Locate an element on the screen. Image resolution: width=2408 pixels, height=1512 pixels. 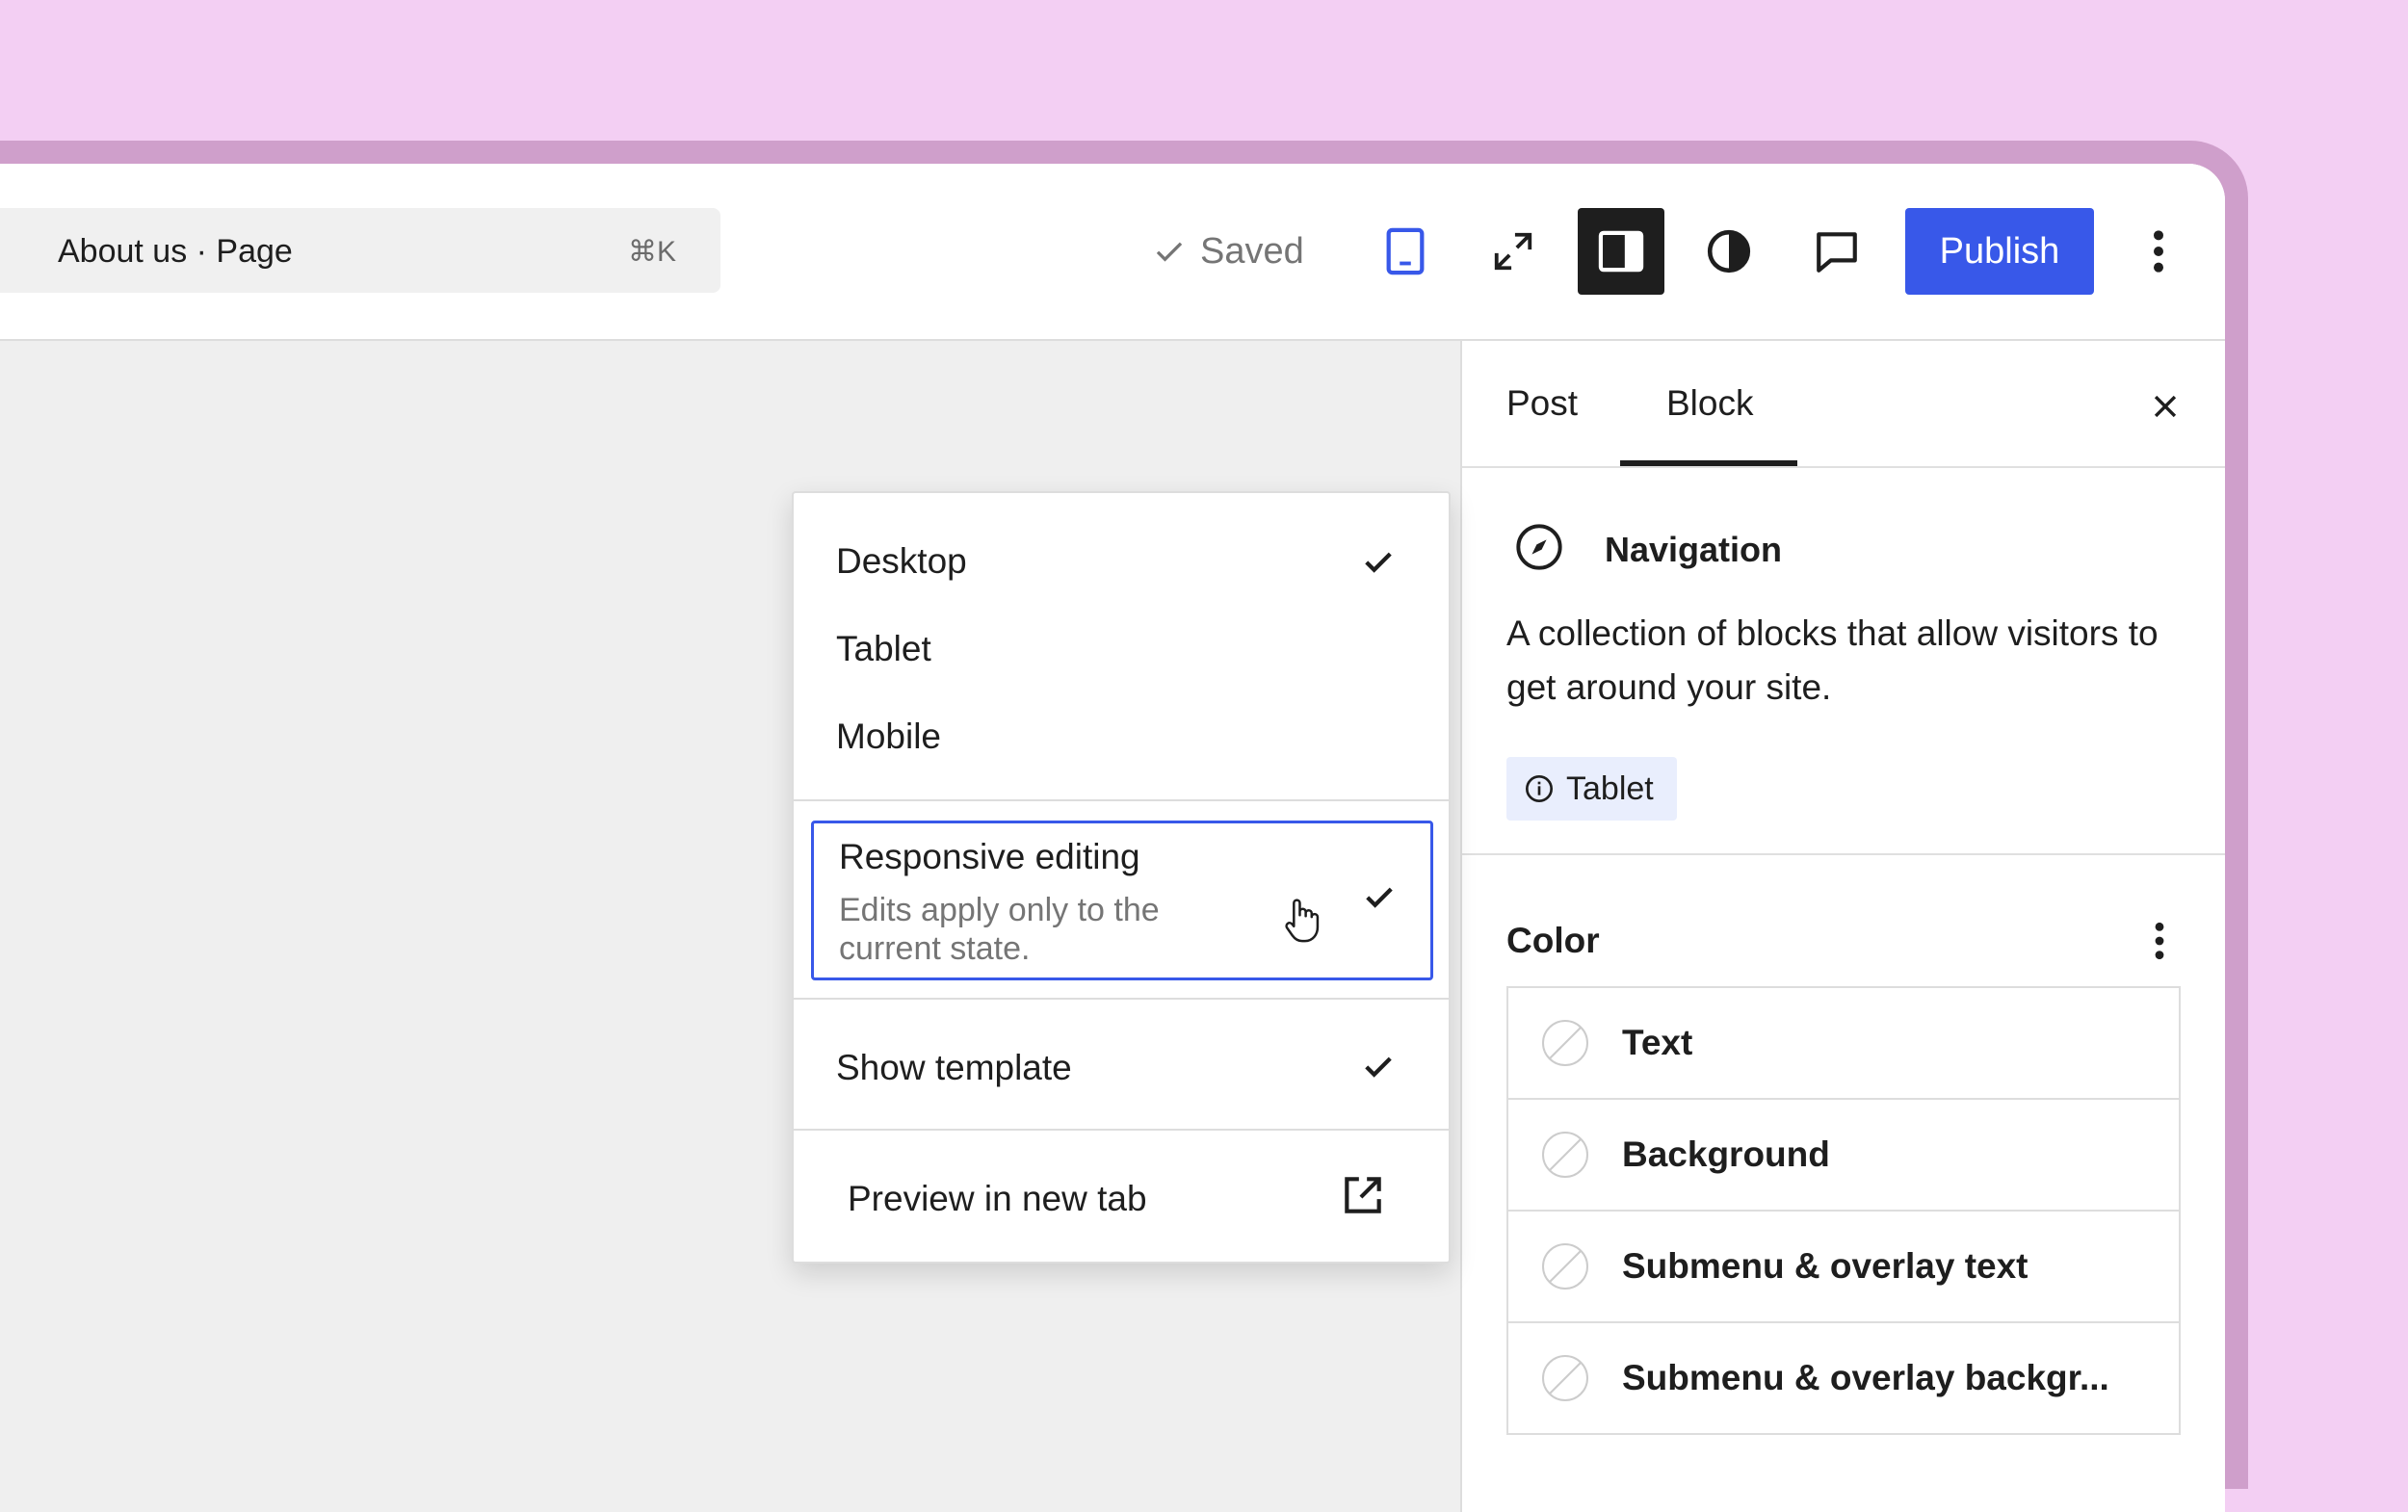
sidebar-toggle-icon is located at coordinates (1621, 252).